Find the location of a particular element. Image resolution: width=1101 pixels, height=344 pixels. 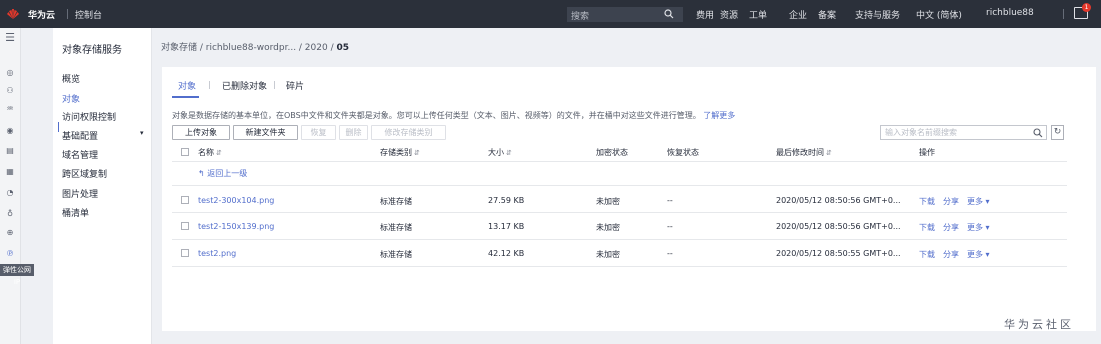

menu-cross-region: 跨区域复制 is located at coordinates (84, 173).